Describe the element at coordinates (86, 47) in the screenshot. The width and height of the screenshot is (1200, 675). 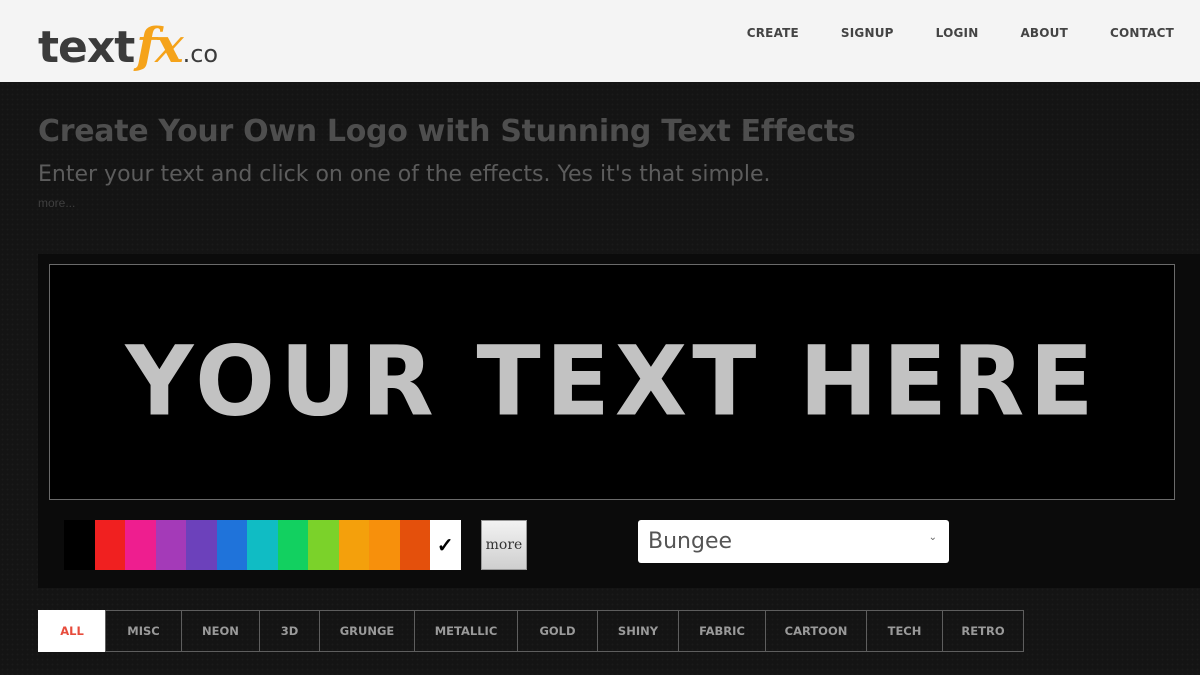
I see `logo-text: text` at that location.